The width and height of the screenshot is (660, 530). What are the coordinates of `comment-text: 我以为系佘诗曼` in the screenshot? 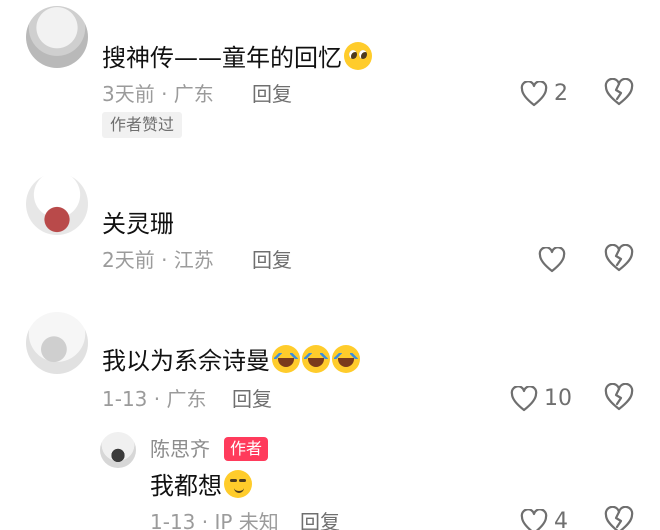 It's located at (231, 361).